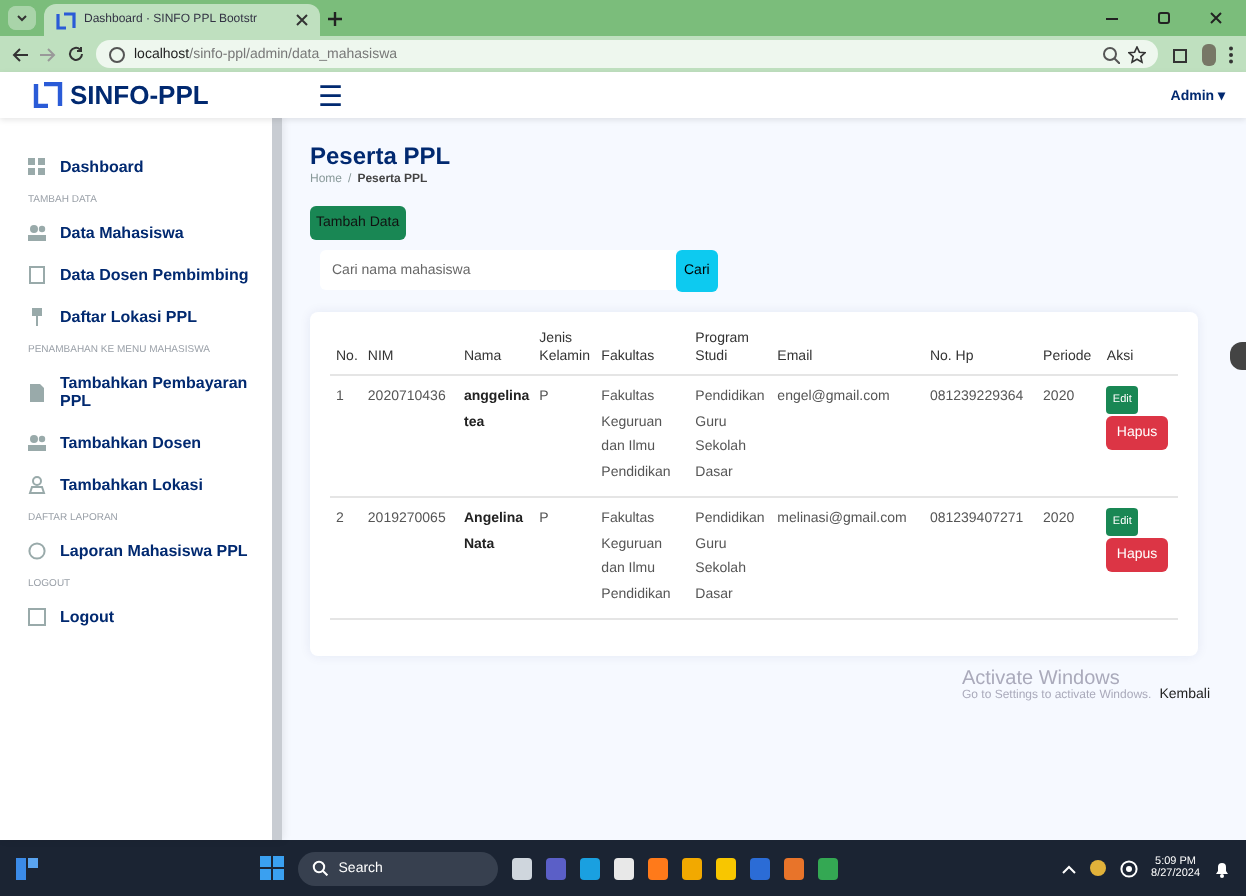 The image size is (1246, 896). Describe the element at coordinates (144, 392) in the screenshot. I see `sidebar-item: Tambahkan Pembayaran PPL` at that location.